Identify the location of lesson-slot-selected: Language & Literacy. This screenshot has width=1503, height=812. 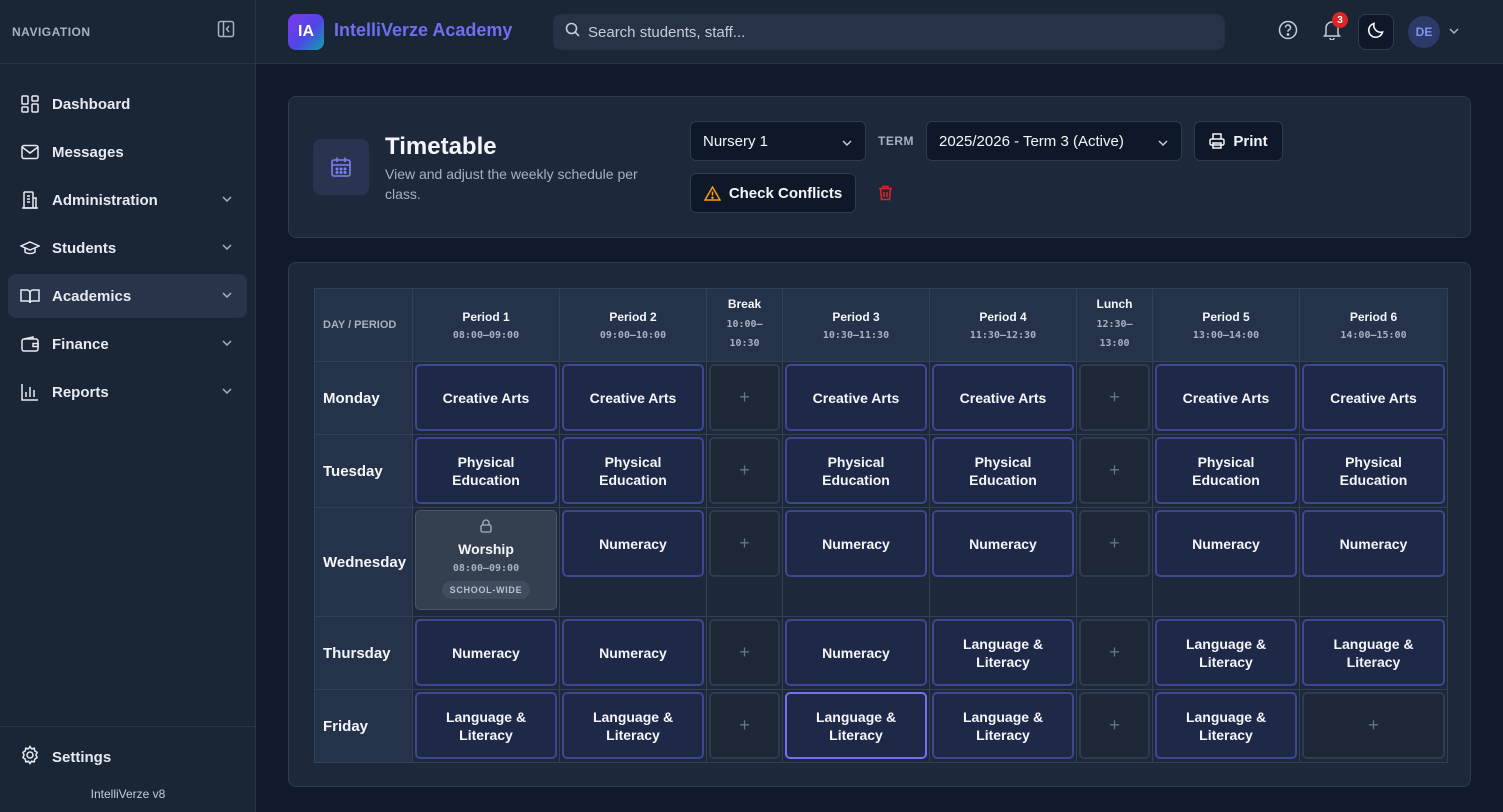
(856, 725).